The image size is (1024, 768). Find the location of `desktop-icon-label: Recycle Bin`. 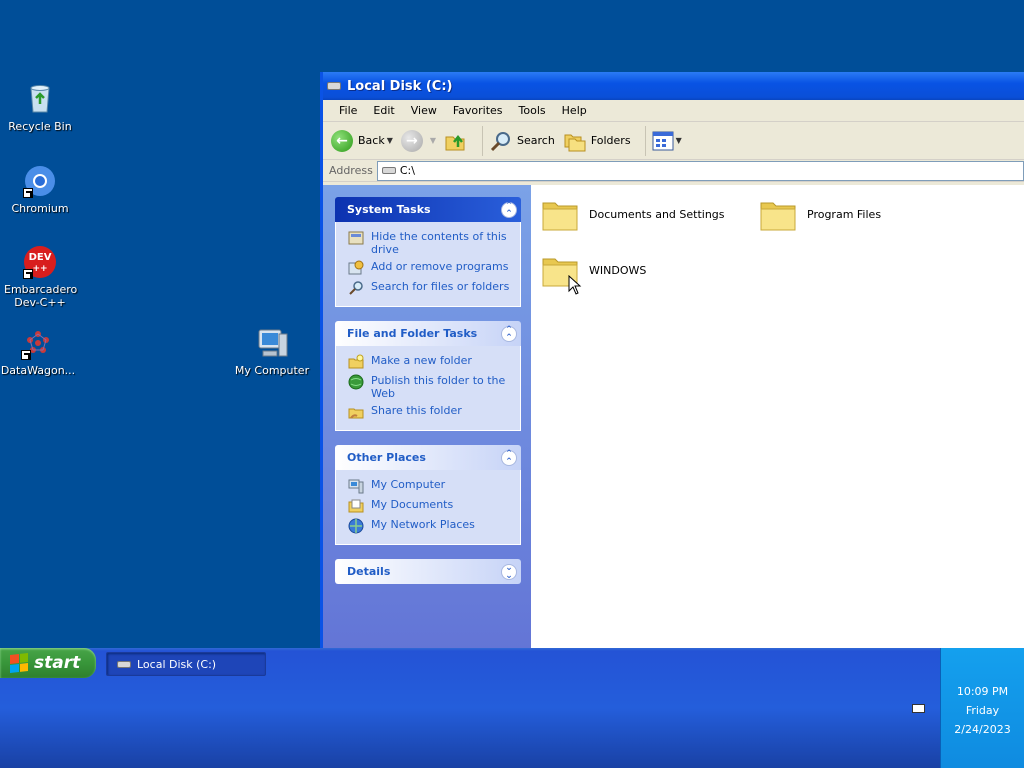

desktop-icon-label: Recycle Bin is located at coordinates (40, 126).